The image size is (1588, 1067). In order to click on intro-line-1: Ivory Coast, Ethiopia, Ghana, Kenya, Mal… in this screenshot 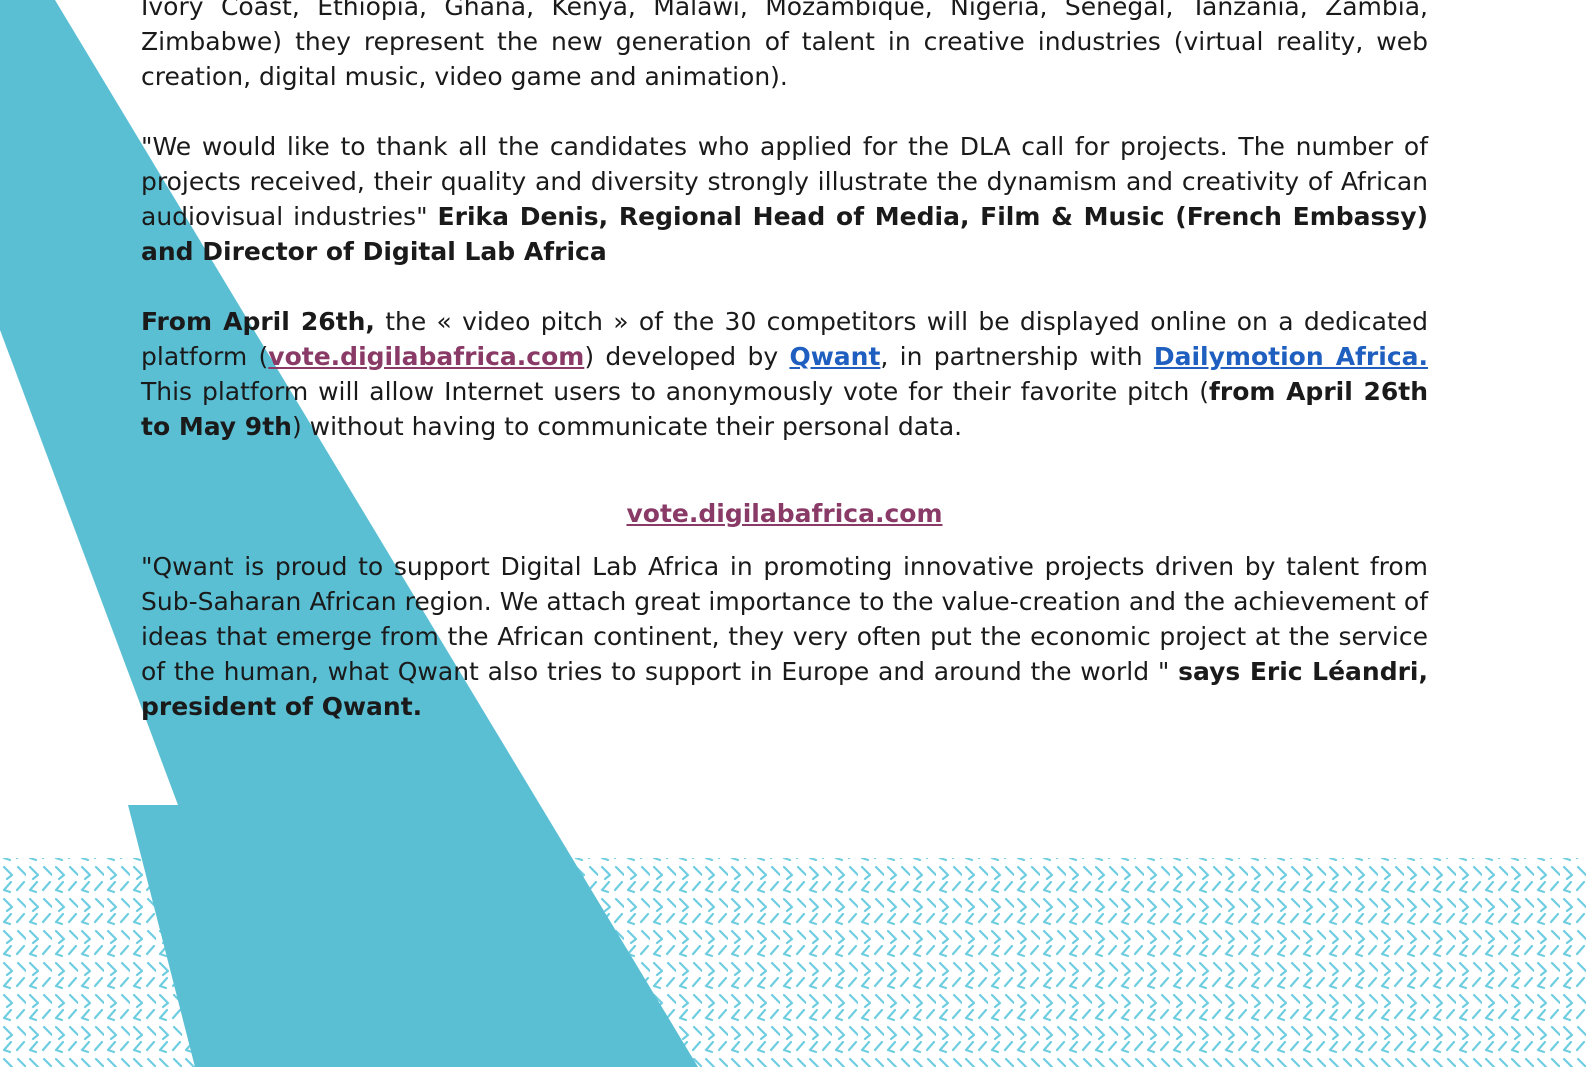, I will do `click(724, 10)`.